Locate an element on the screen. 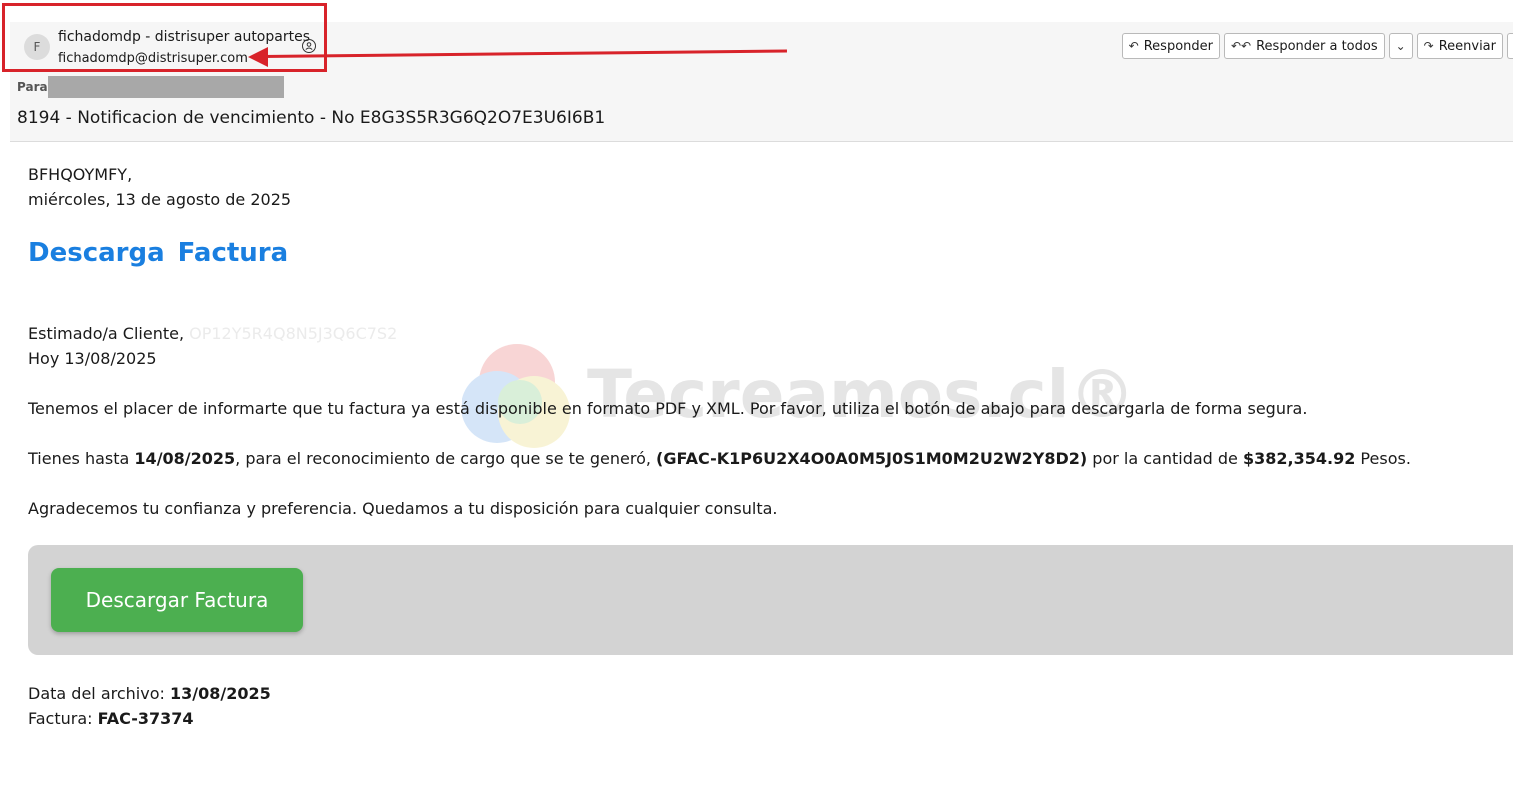 This screenshot has width=1513, height=805. greeting-code: BFHQOYMFY, is located at coordinates (80, 174).